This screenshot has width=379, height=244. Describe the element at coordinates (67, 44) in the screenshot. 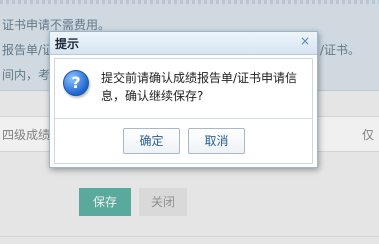

I see `dialog-title: 提示` at that location.